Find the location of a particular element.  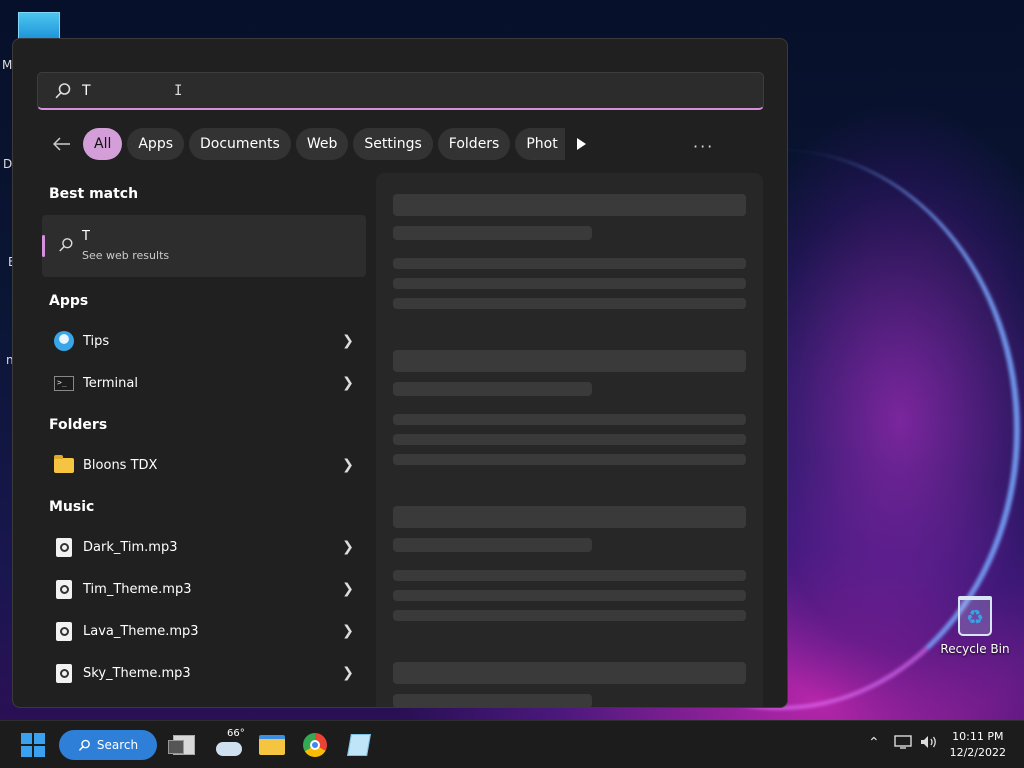

filter-web: Web is located at coordinates (322, 144).